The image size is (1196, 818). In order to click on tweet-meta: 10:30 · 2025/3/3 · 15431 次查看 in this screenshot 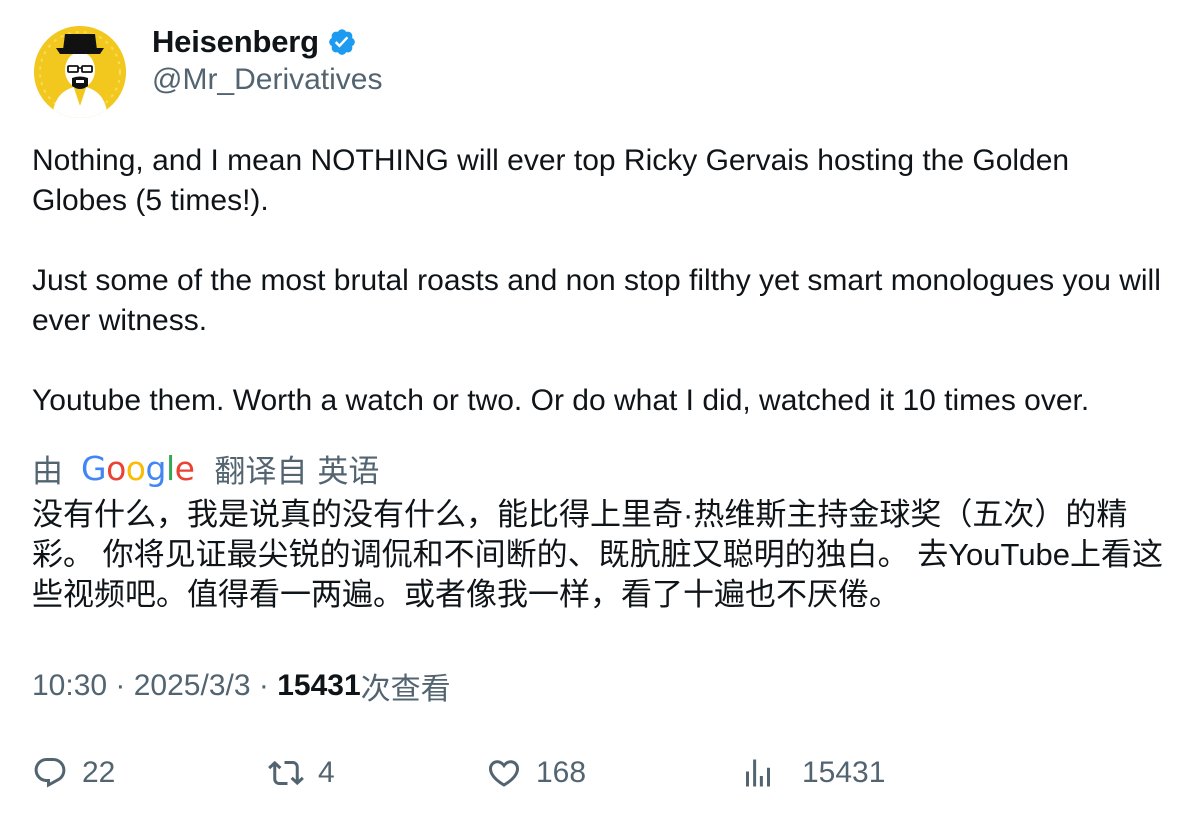, I will do `click(241, 686)`.